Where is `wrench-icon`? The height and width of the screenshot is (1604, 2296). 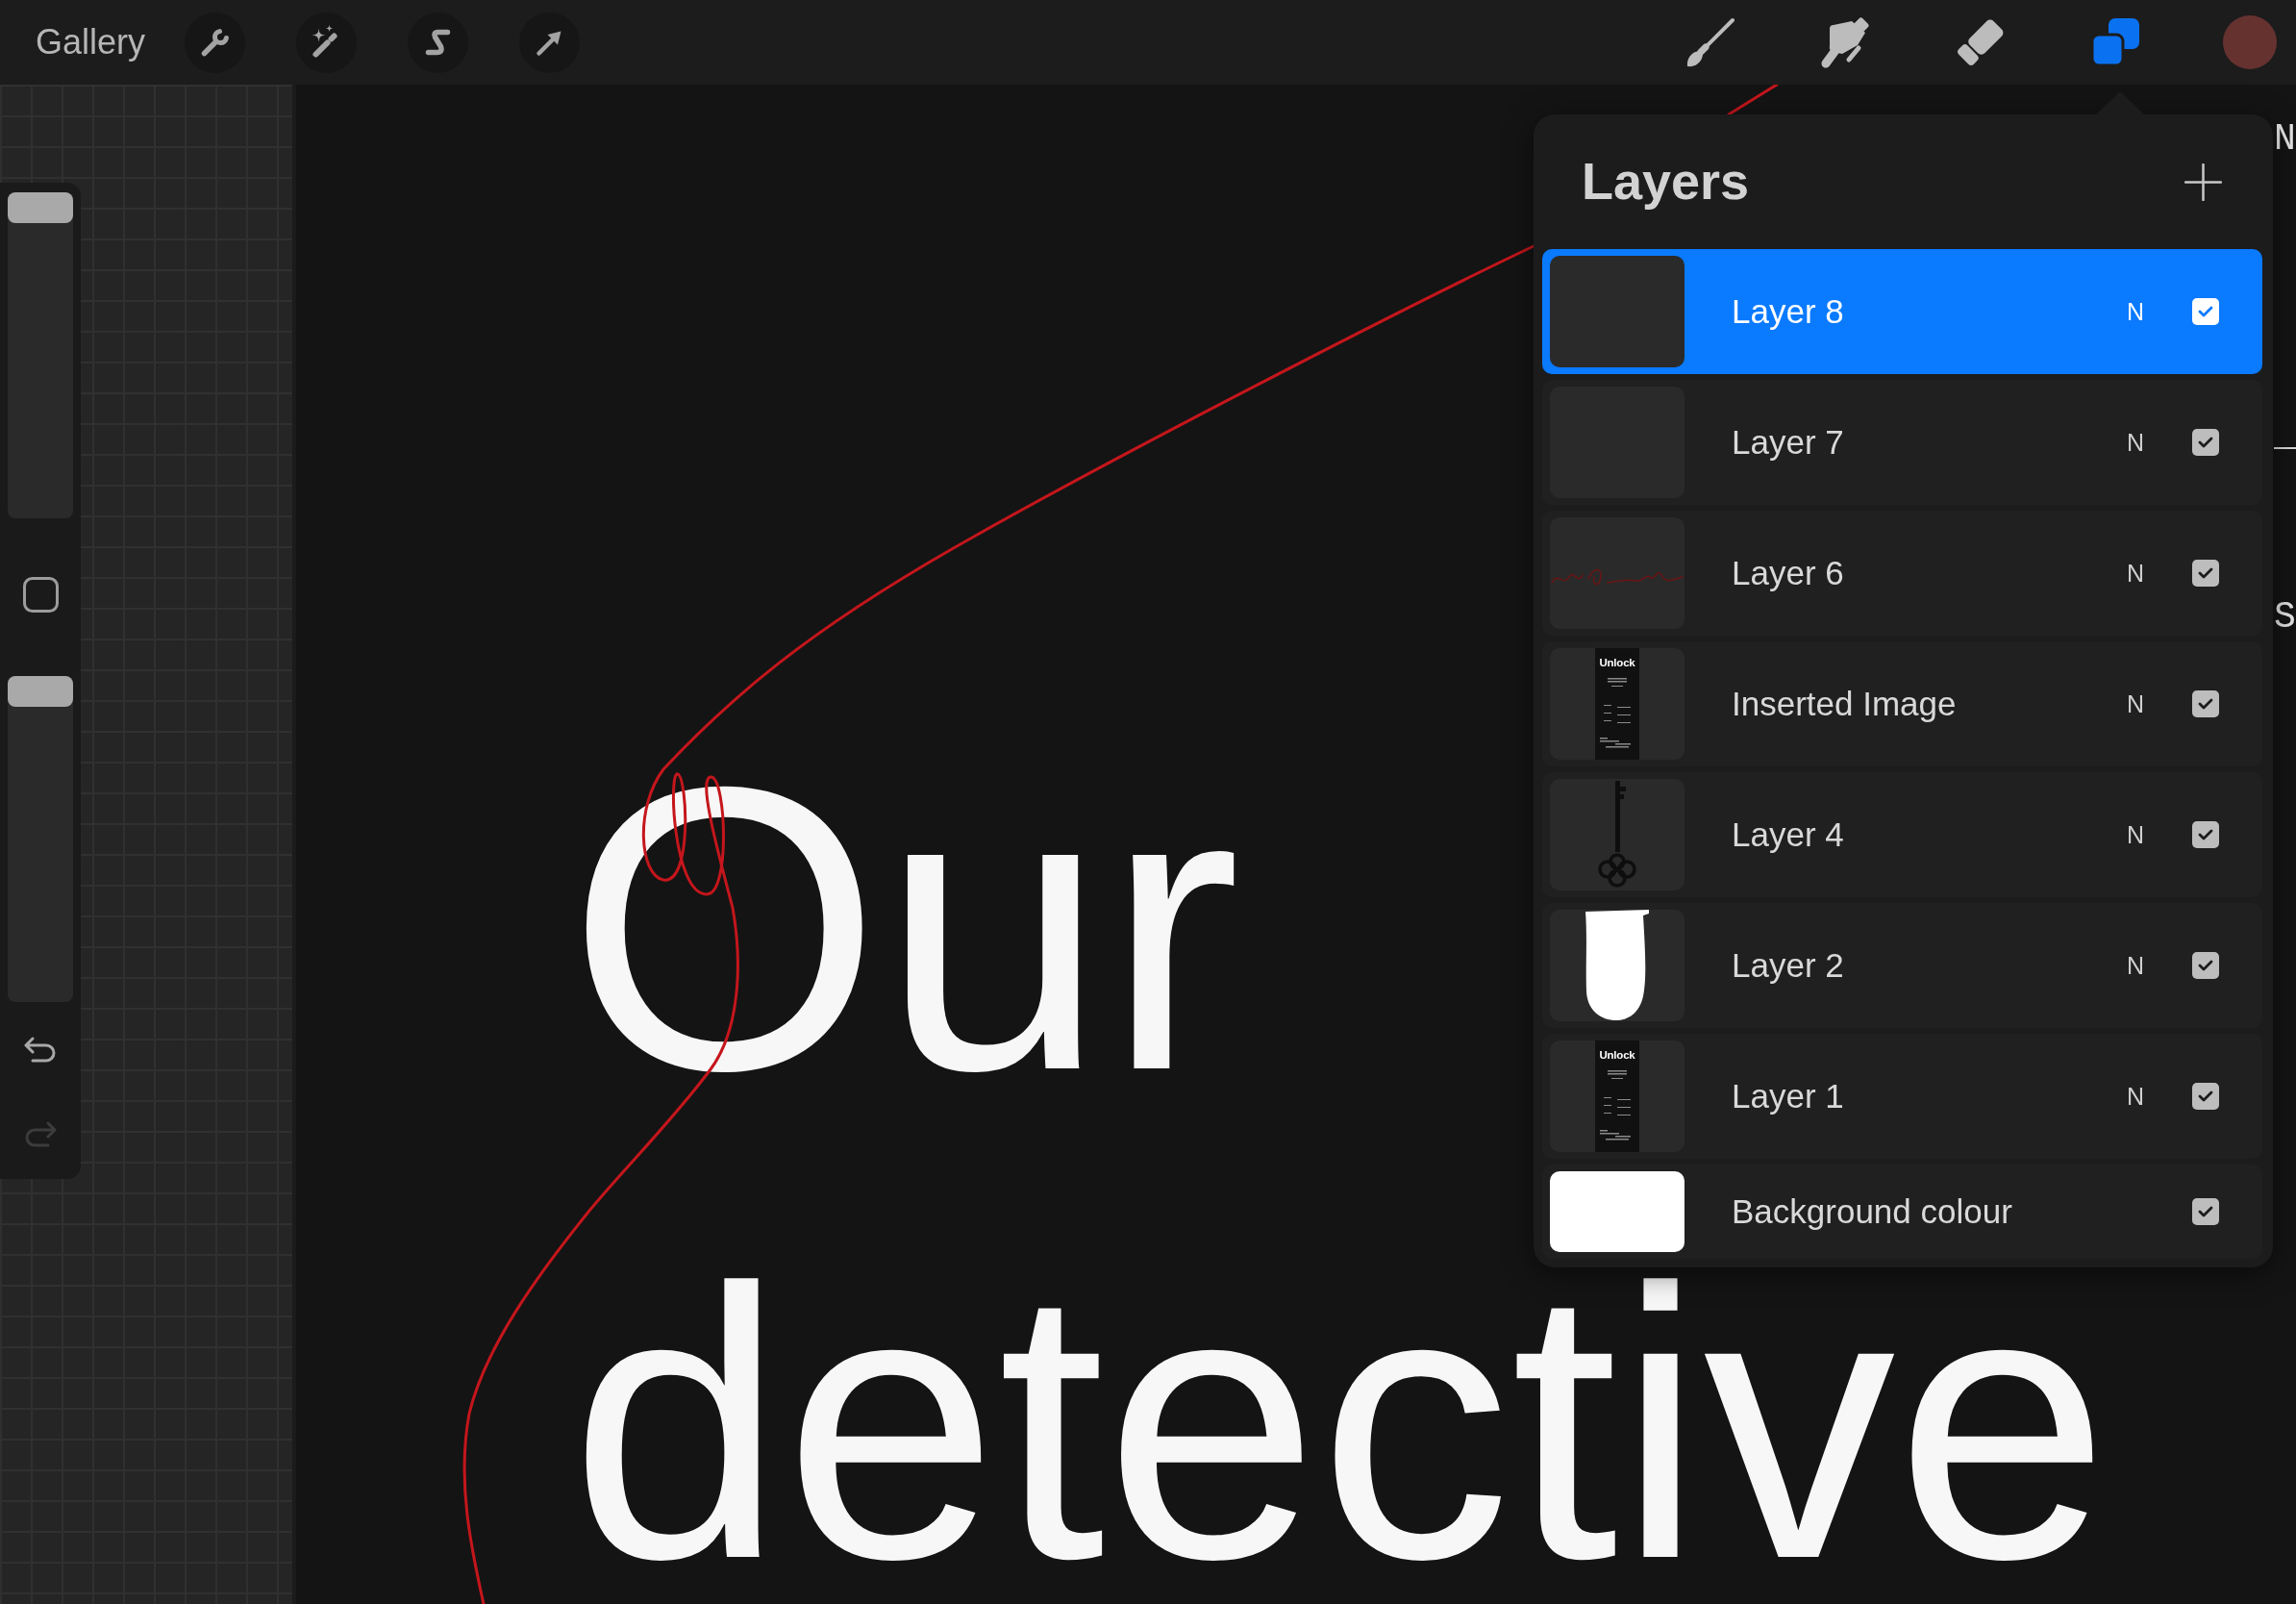 wrench-icon is located at coordinates (215, 42).